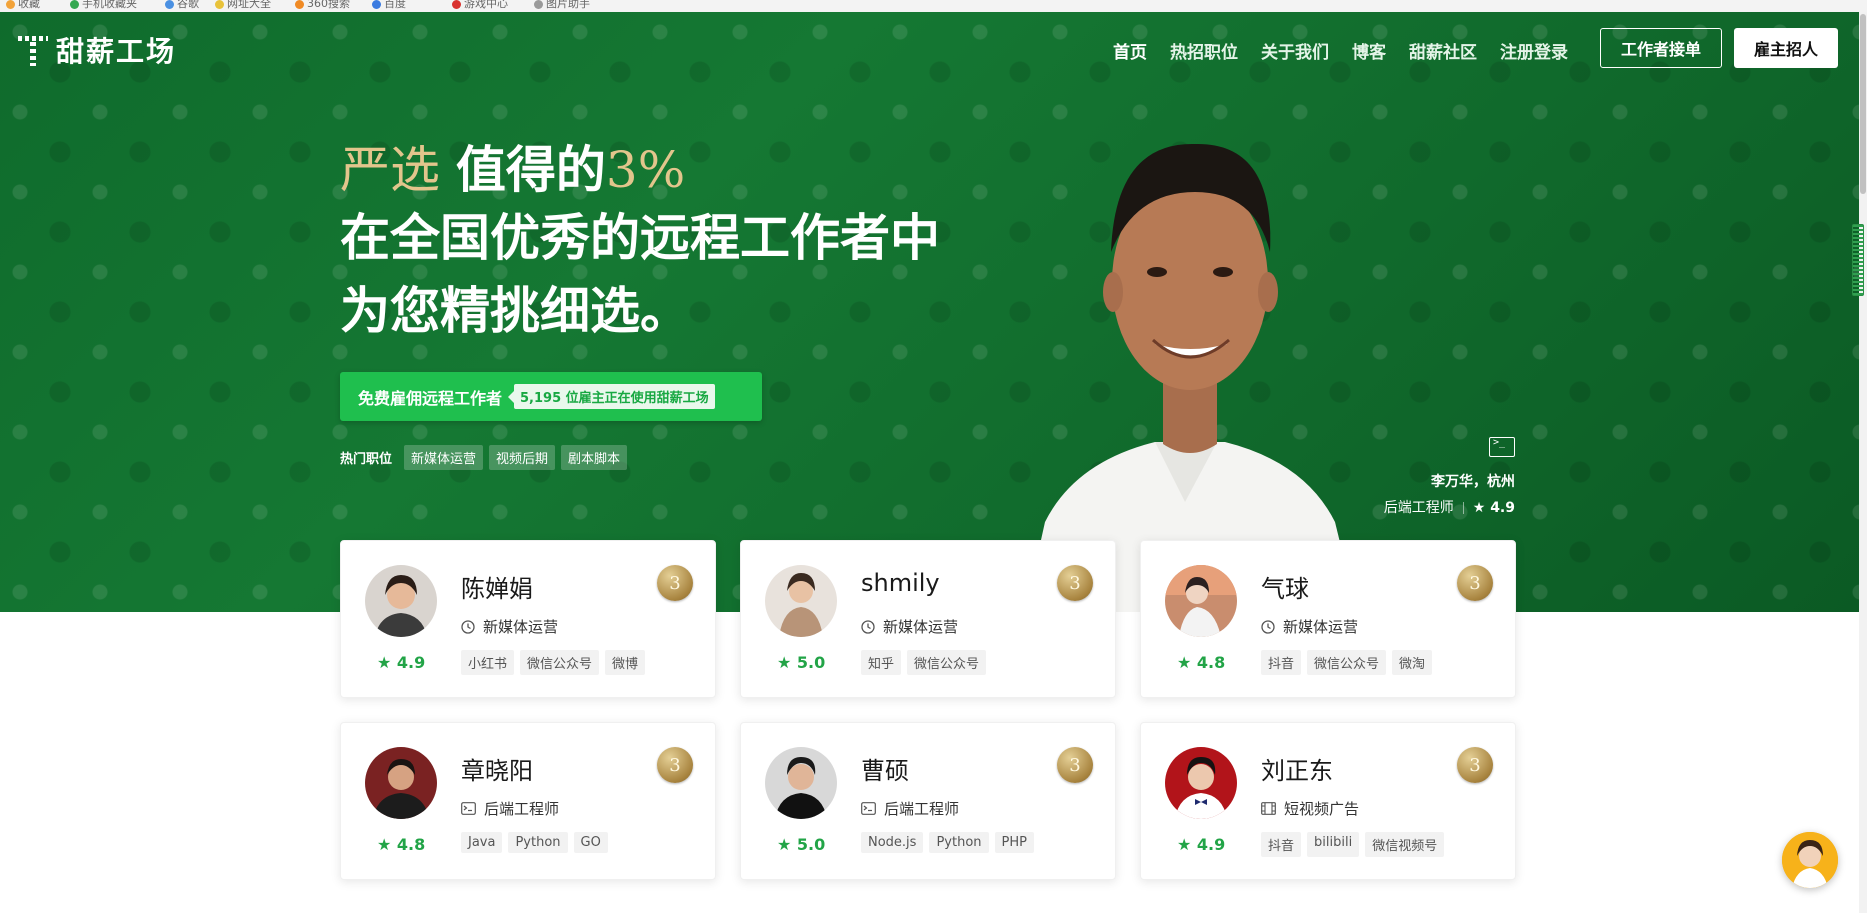 The image size is (1867, 913). What do you see at coordinates (522, 457) in the screenshot?
I see `hot-job-tag: 视频后期` at bounding box center [522, 457].